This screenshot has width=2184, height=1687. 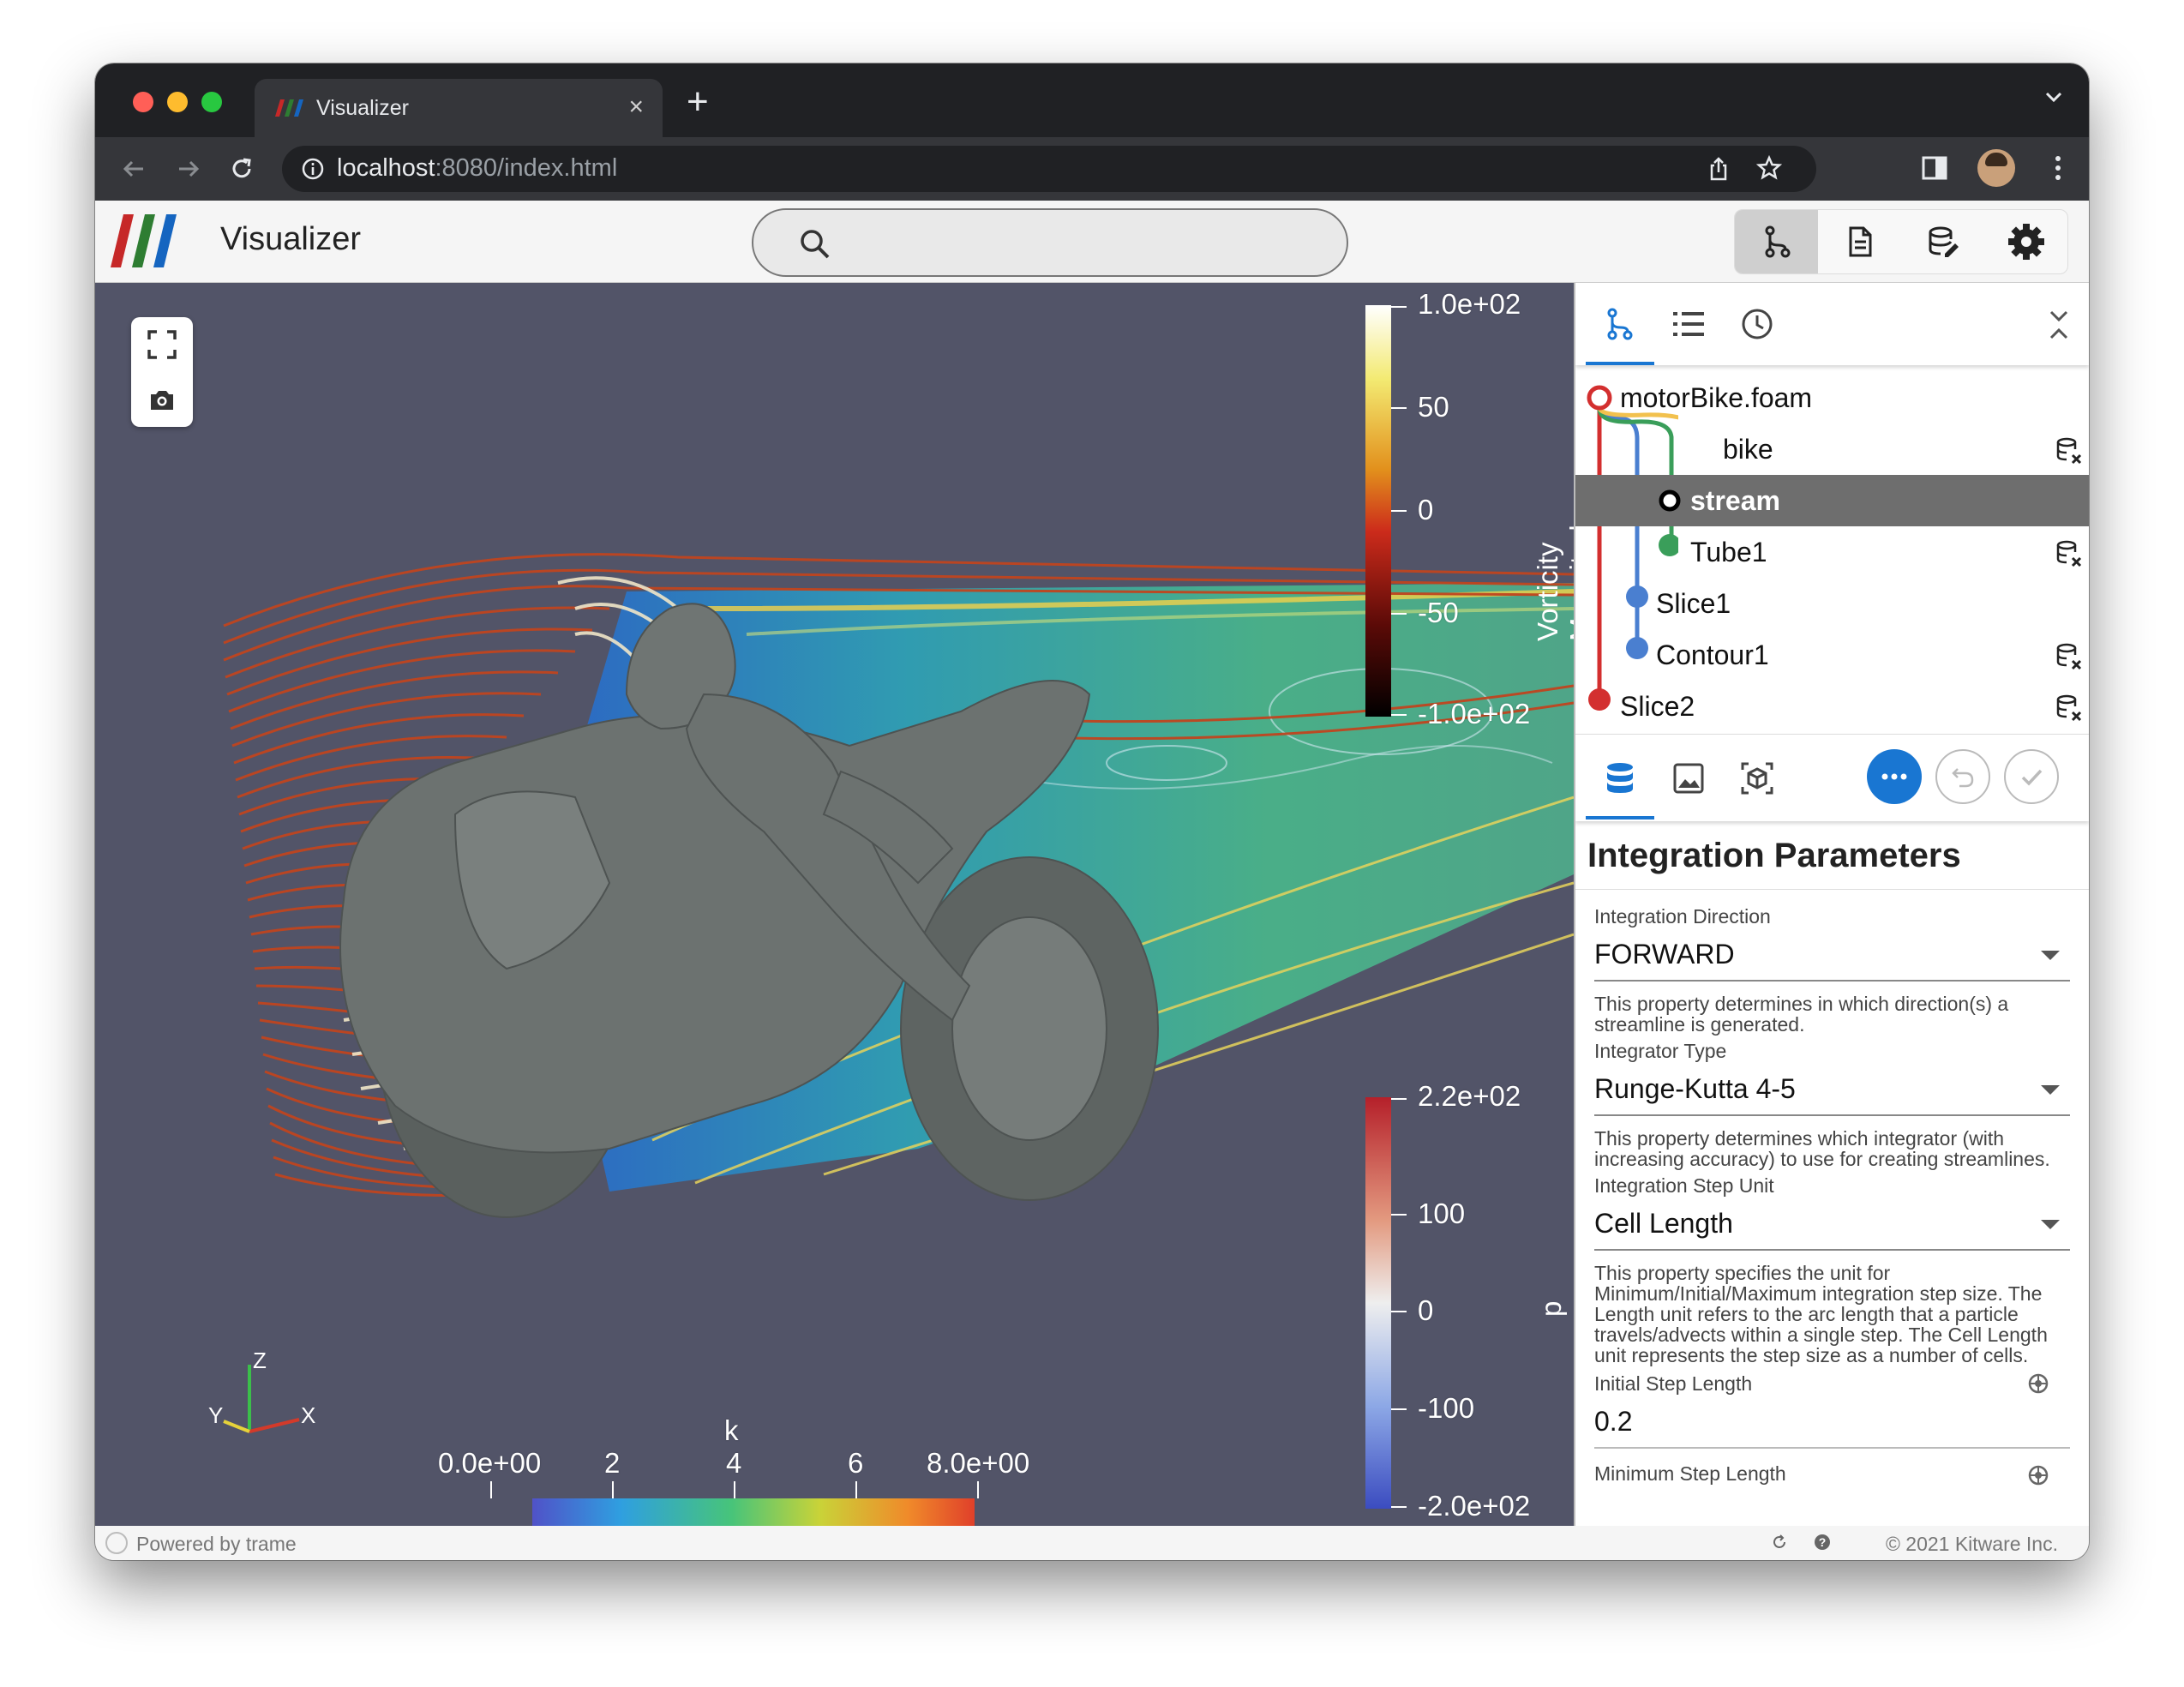 I want to click on tab-pipeline, so click(x=1620, y=324).